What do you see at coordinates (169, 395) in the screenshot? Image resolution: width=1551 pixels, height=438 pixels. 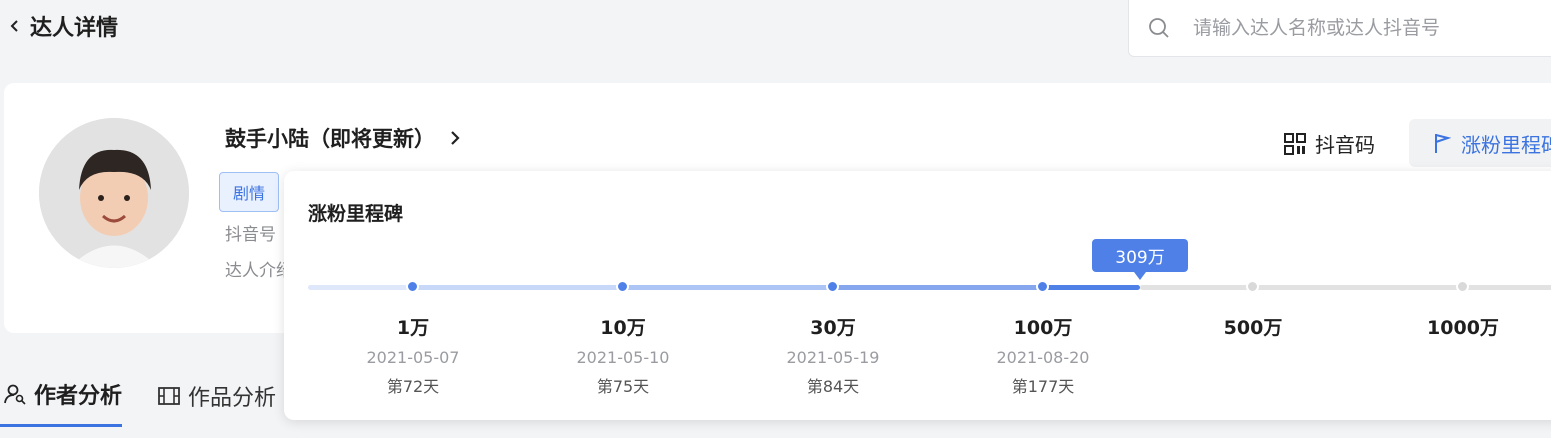 I see `film-icon` at bounding box center [169, 395].